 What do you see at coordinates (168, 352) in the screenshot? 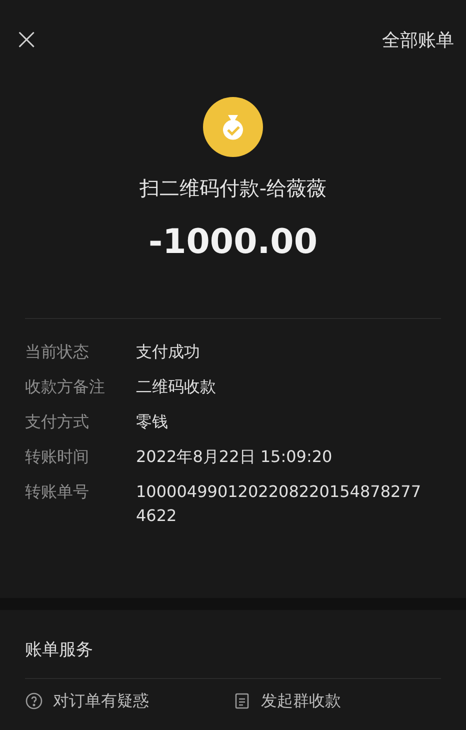
I see `detail-value: 支付成功` at bounding box center [168, 352].